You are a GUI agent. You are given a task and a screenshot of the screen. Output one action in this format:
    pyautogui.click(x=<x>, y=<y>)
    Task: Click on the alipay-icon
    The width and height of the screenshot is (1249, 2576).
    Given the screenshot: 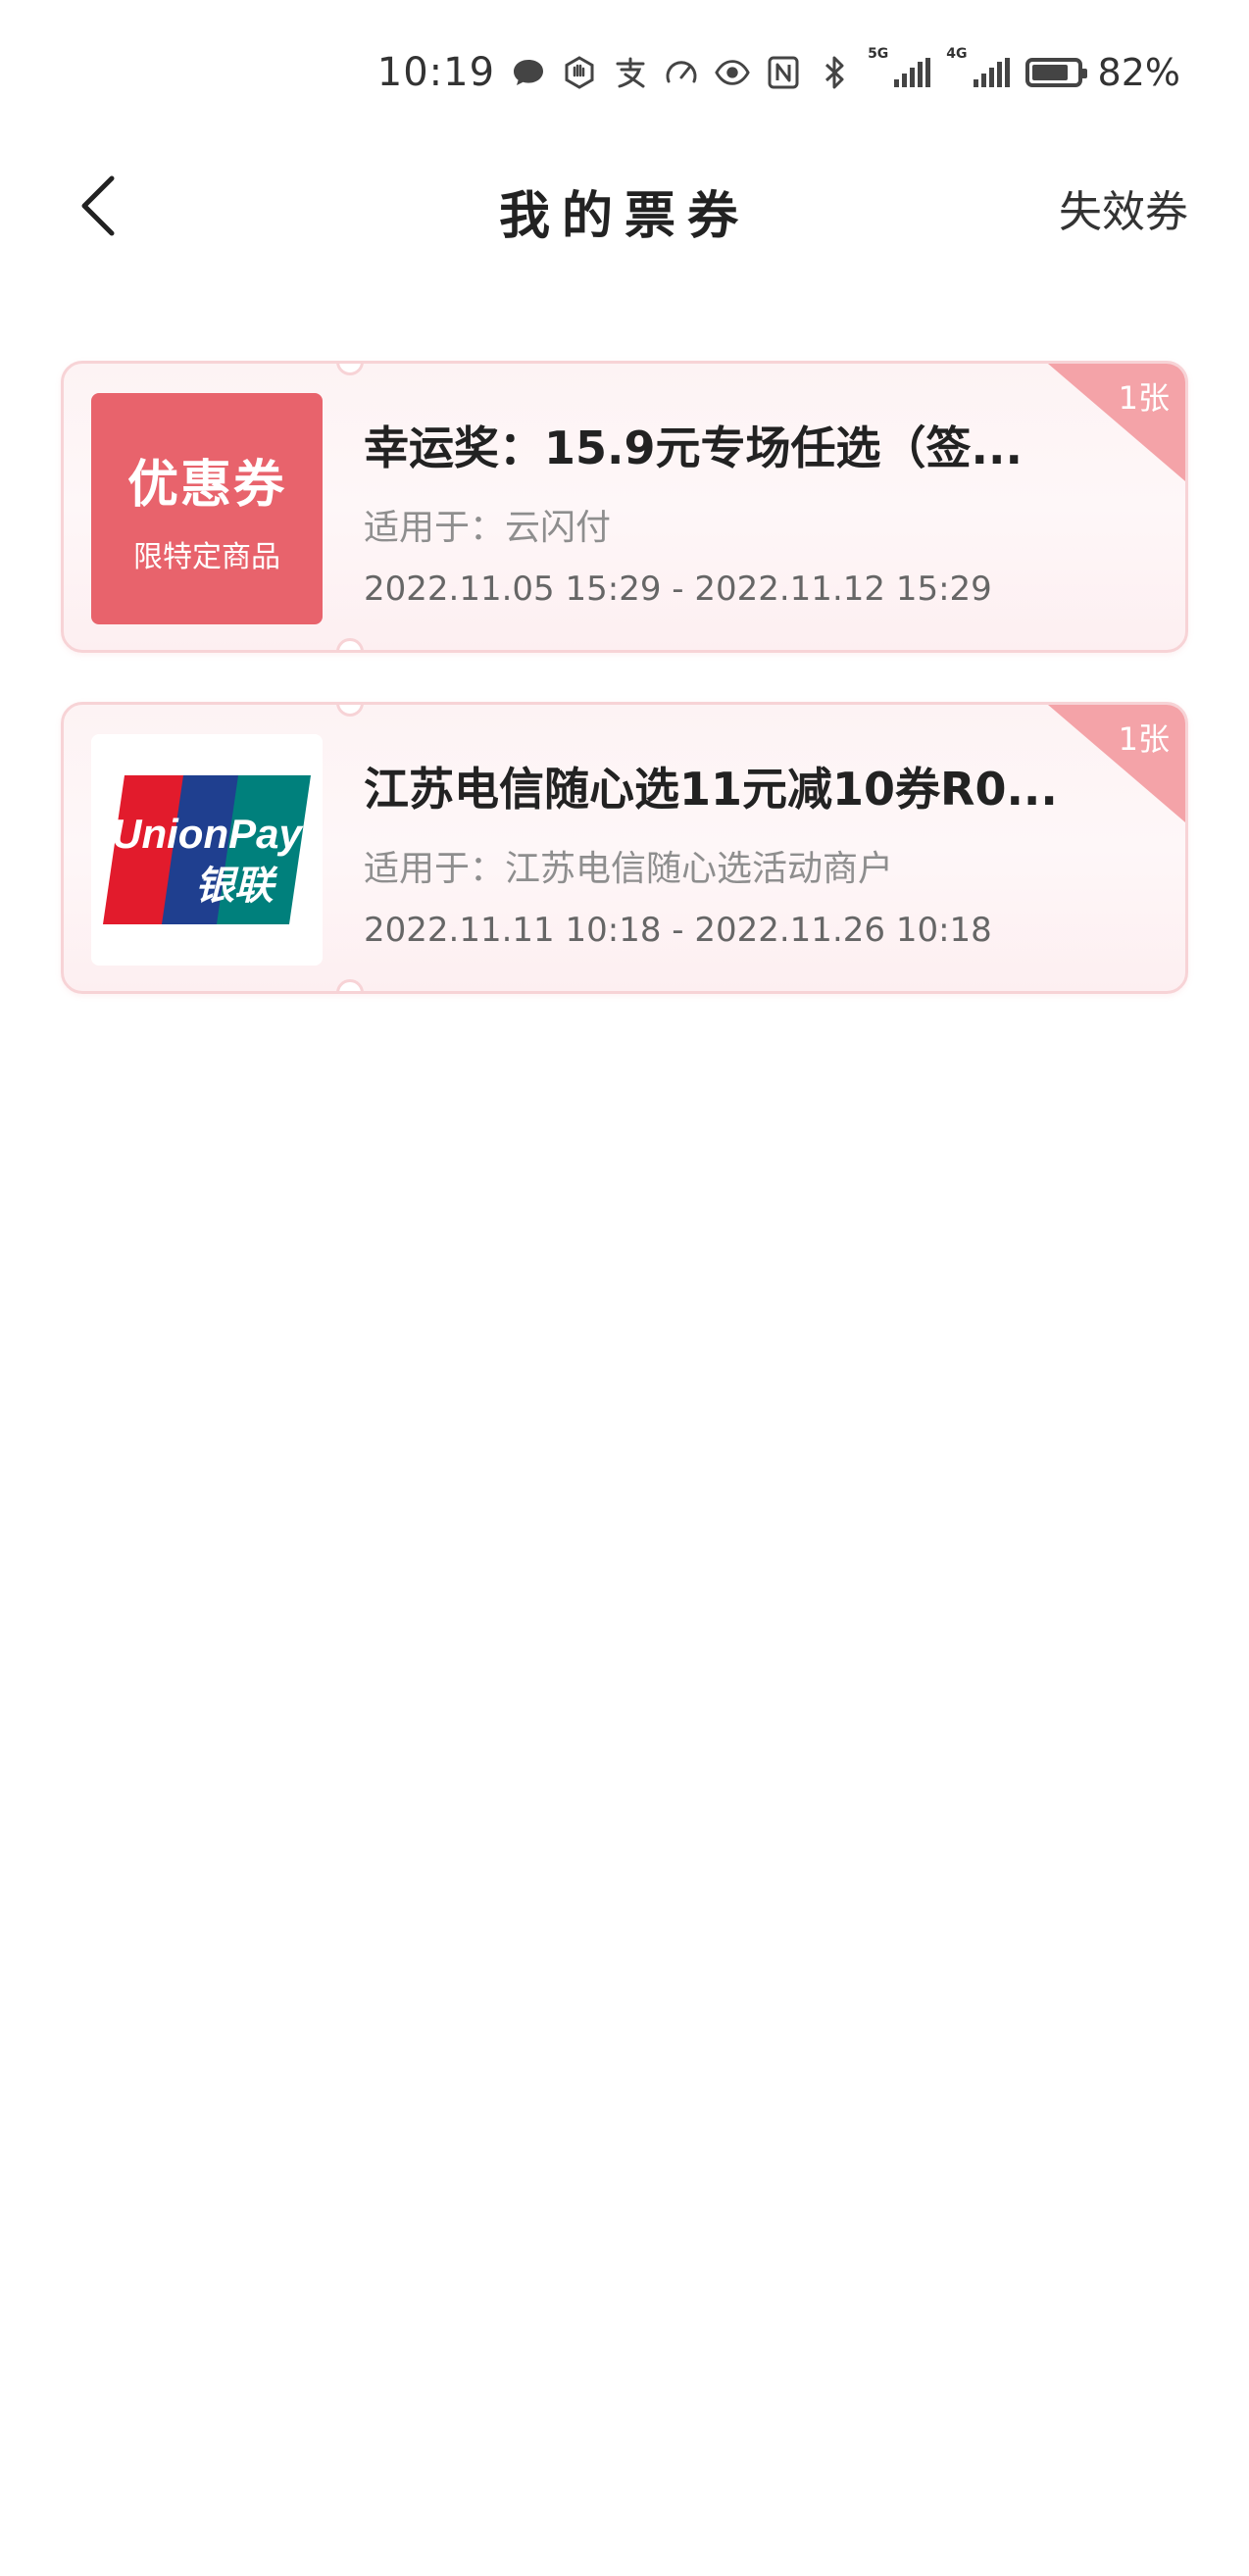 What is the action you would take?
    pyautogui.click(x=630, y=72)
    